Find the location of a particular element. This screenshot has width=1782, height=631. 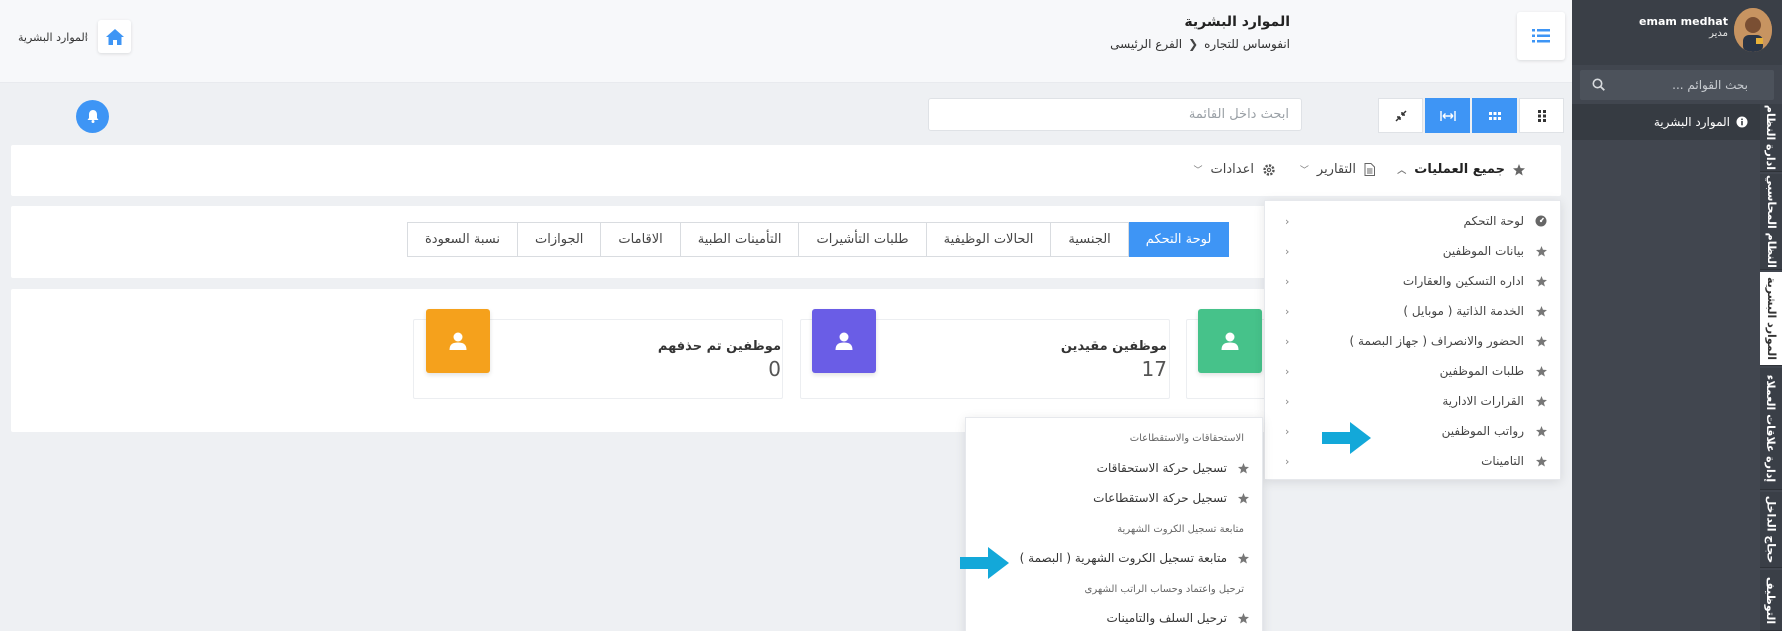

menu-item-salaries: رواتب الموظفين ‹ is located at coordinates (1413, 431).